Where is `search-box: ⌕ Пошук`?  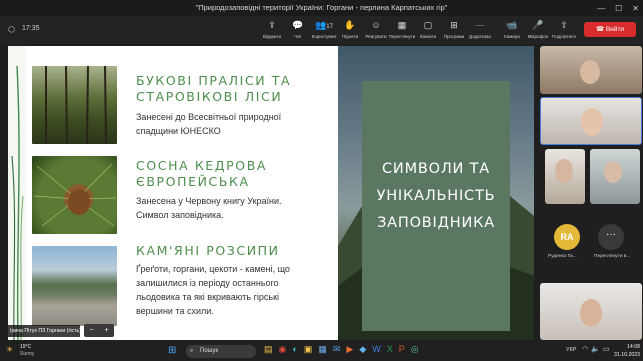 search-box: ⌕ Пошук is located at coordinates (221, 351).